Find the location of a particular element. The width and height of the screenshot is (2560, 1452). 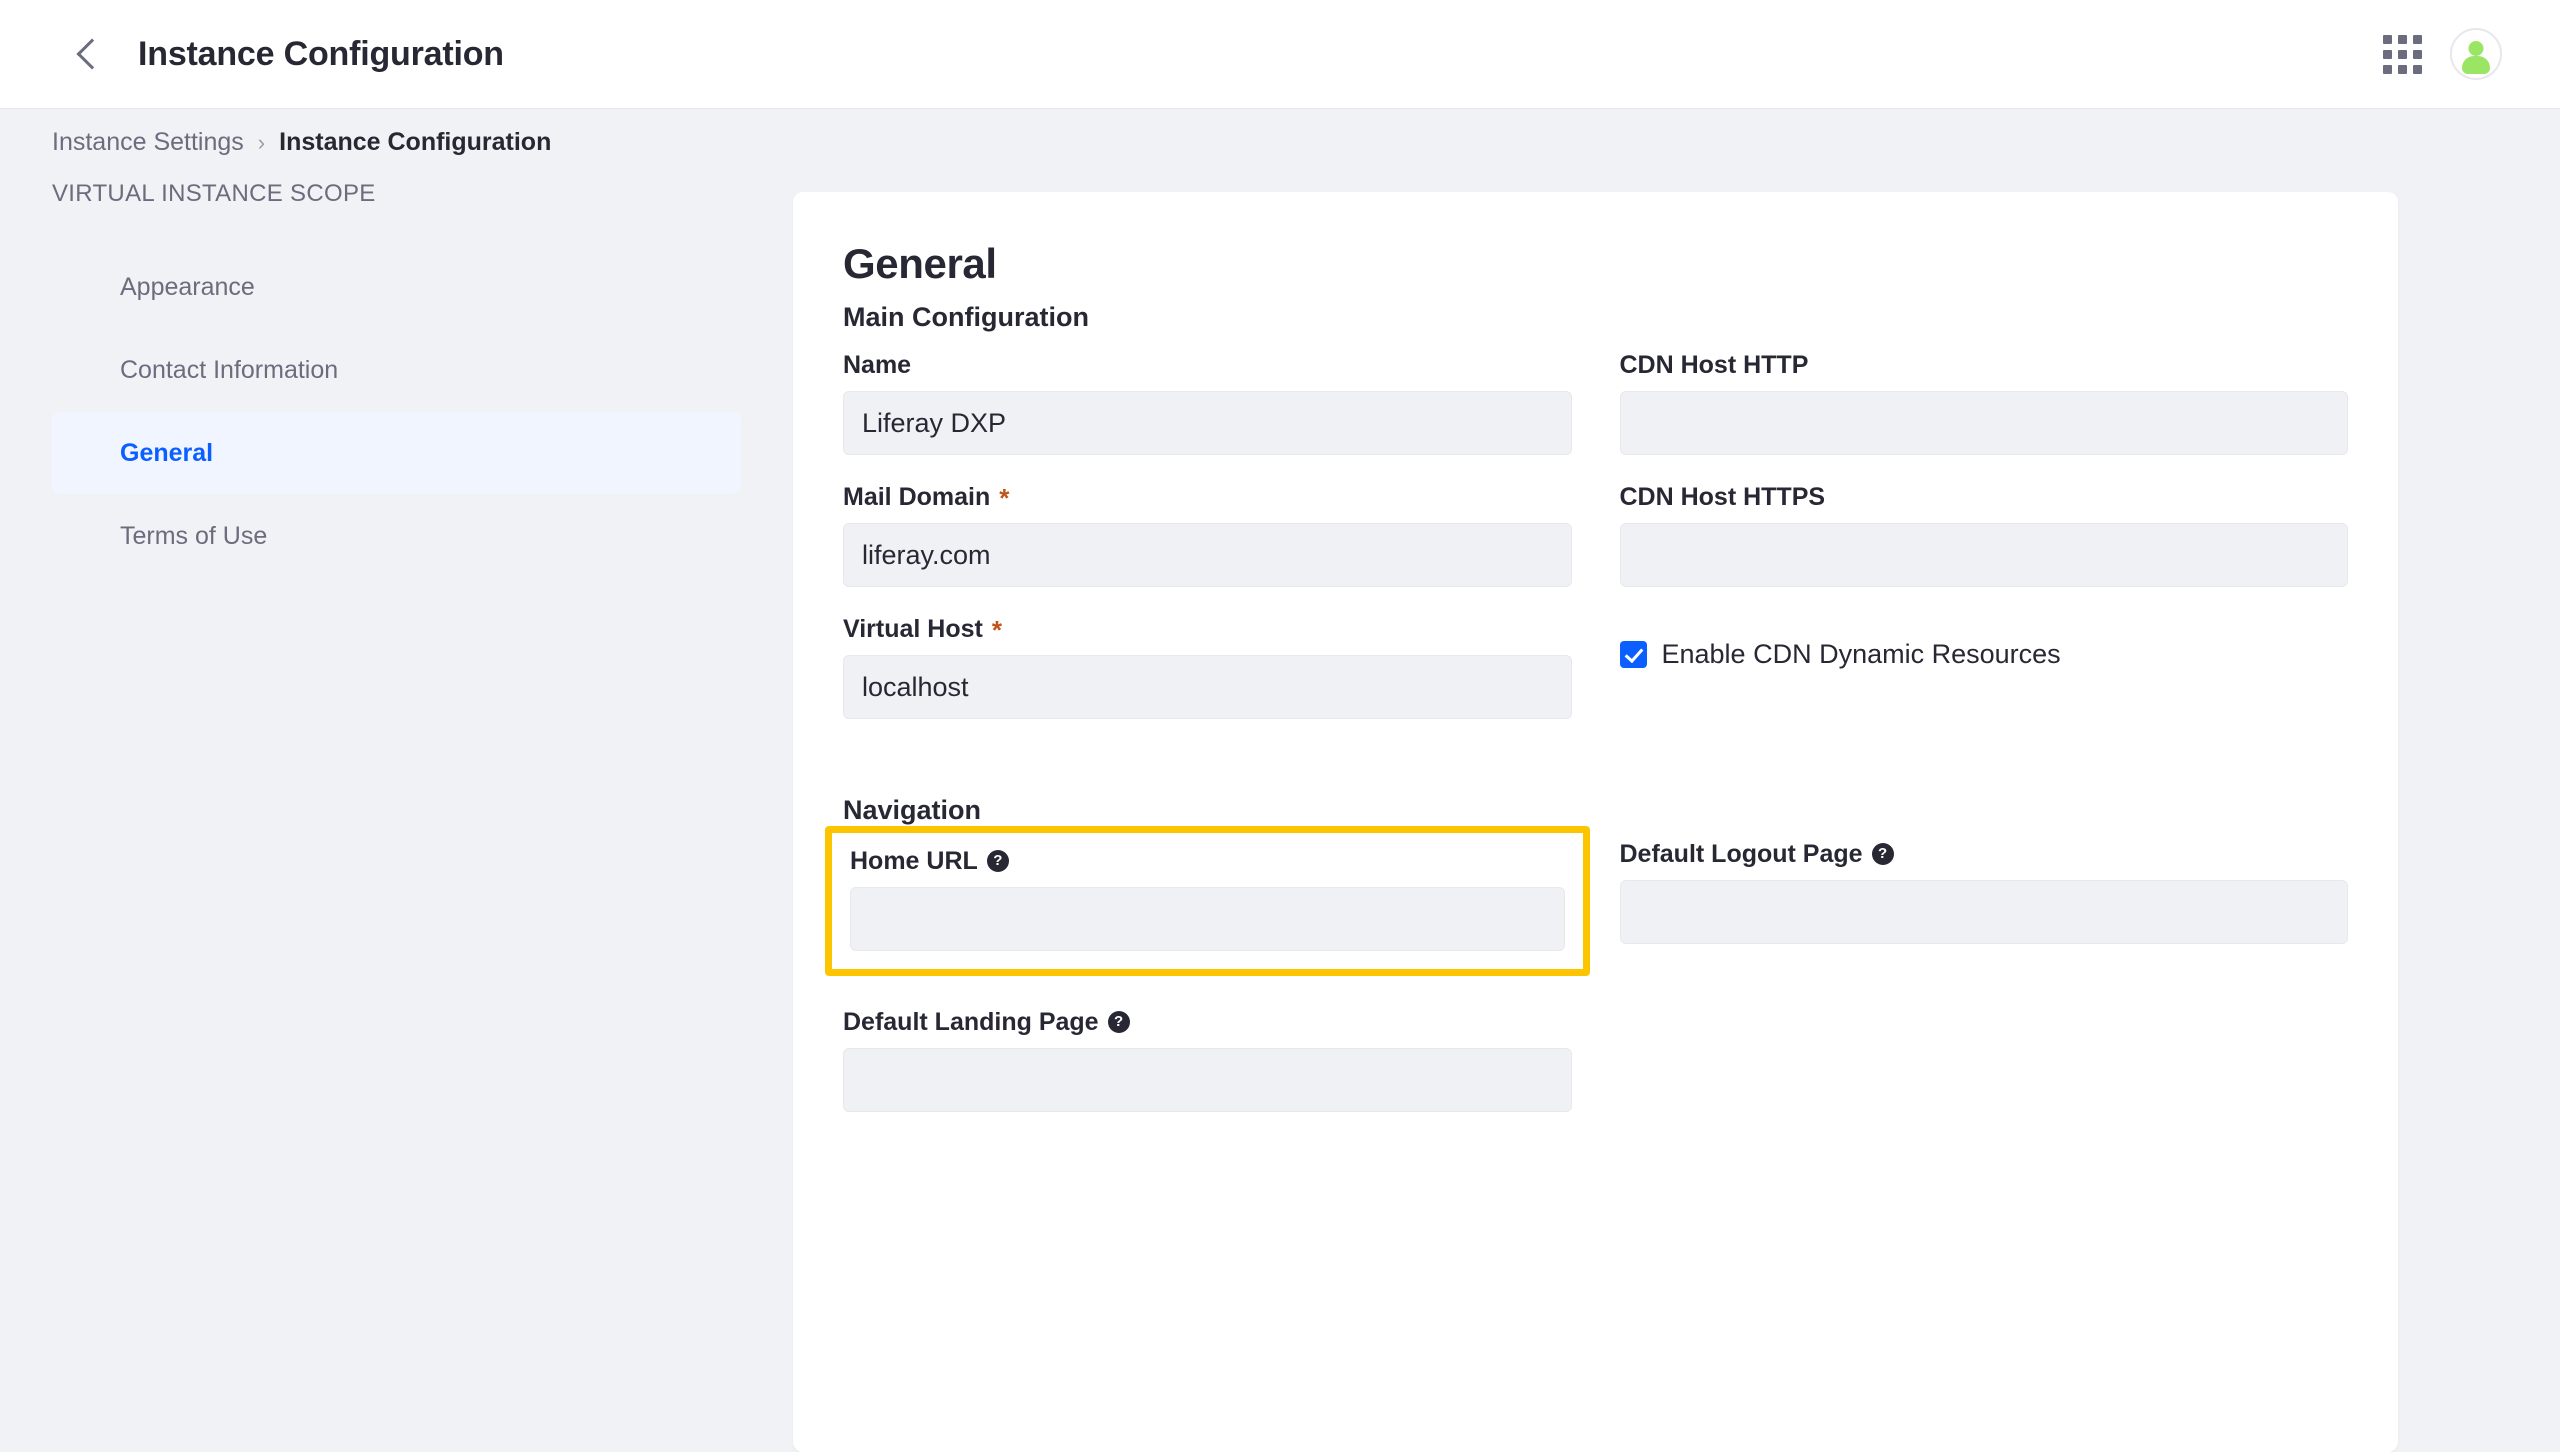

field-name: Name is located at coordinates (1207, 403).